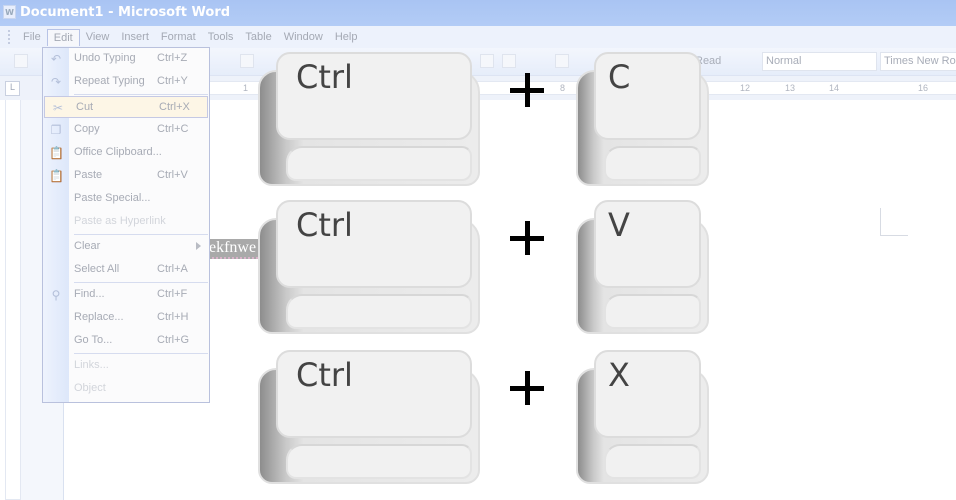 The image size is (956, 500). What do you see at coordinates (21, 61) in the screenshot?
I see `new-document-icon` at bounding box center [21, 61].